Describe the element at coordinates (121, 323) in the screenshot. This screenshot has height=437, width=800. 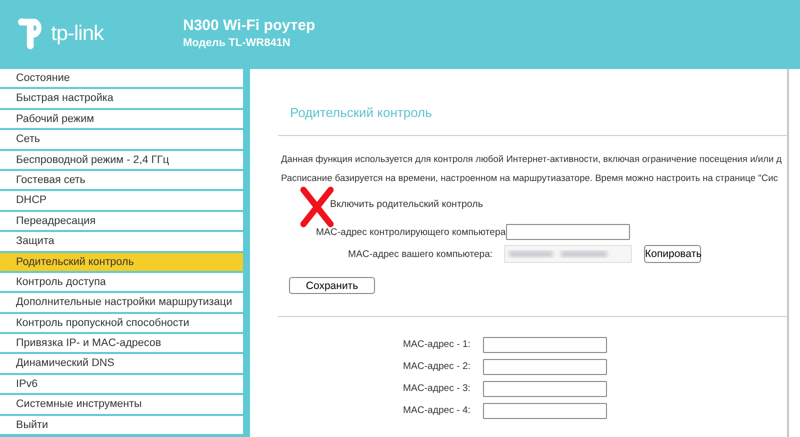
I see `sidebar-item: Контроль пропускной способности` at that location.